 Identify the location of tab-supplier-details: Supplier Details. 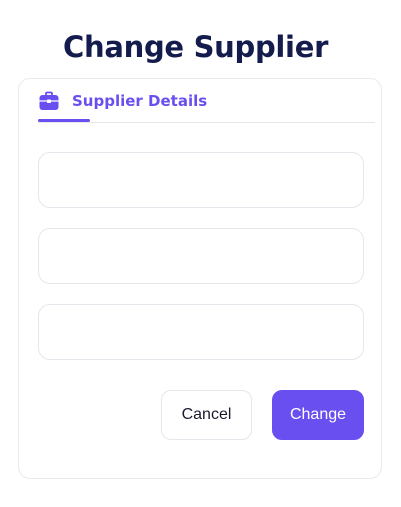
(122, 106).